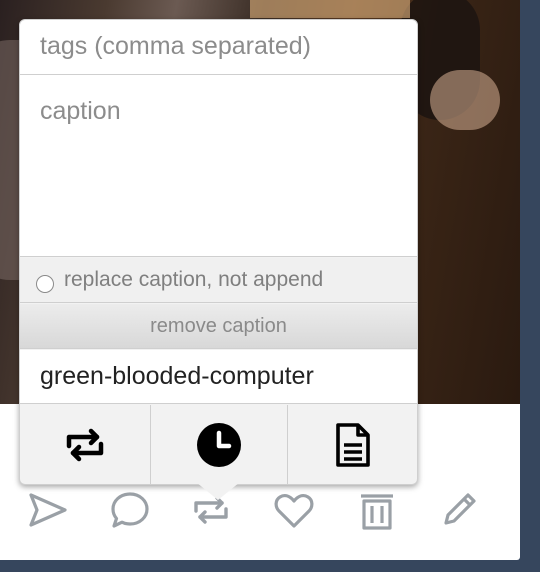 This screenshot has width=540, height=572. I want to click on reblog-icon, so click(85, 445).